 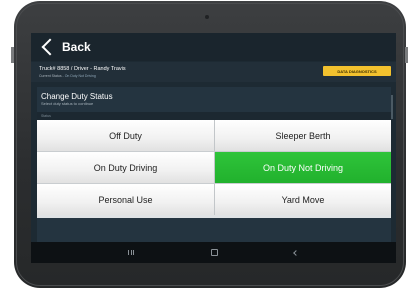 I want to click on sleeper-berth-button: Sleeper Berth, so click(x=302, y=135).